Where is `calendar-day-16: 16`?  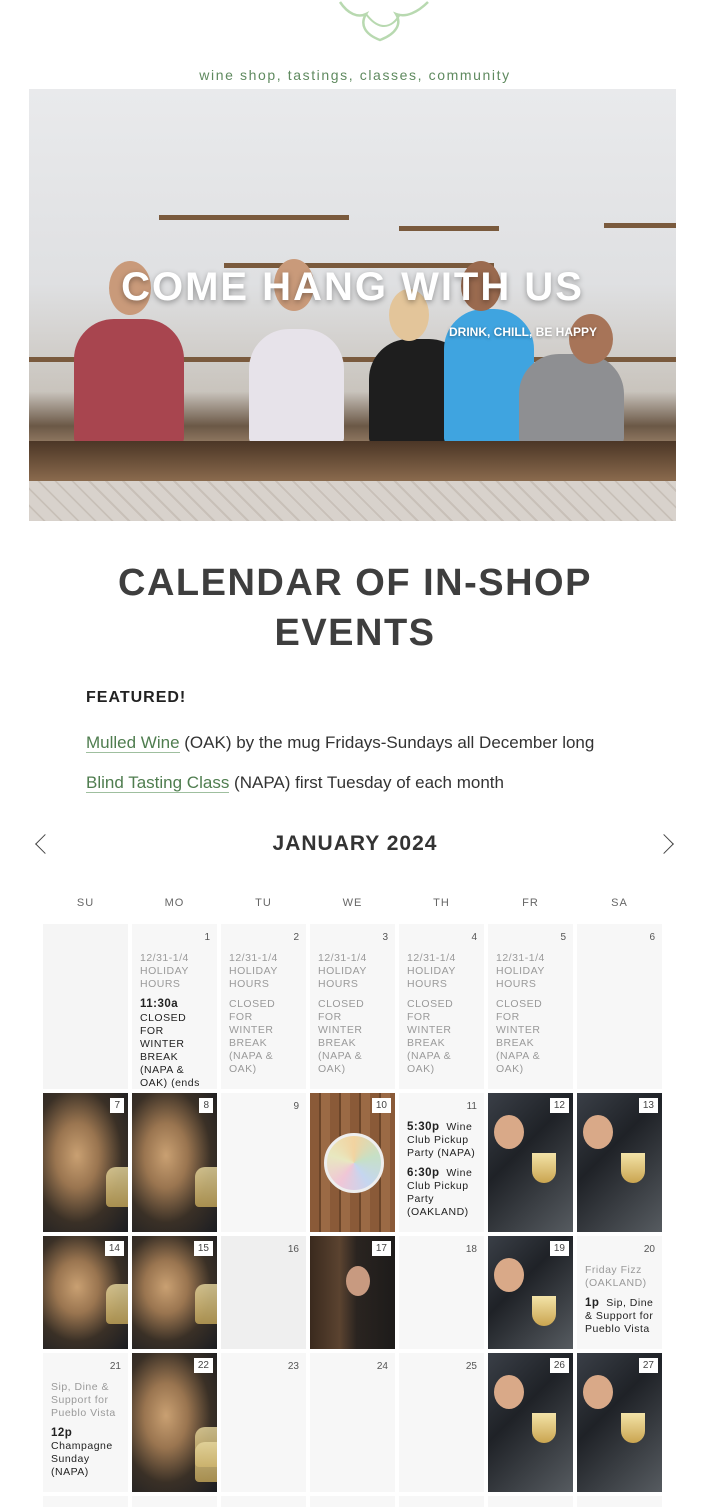 calendar-day-16: 16 is located at coordinates (263, 1292).